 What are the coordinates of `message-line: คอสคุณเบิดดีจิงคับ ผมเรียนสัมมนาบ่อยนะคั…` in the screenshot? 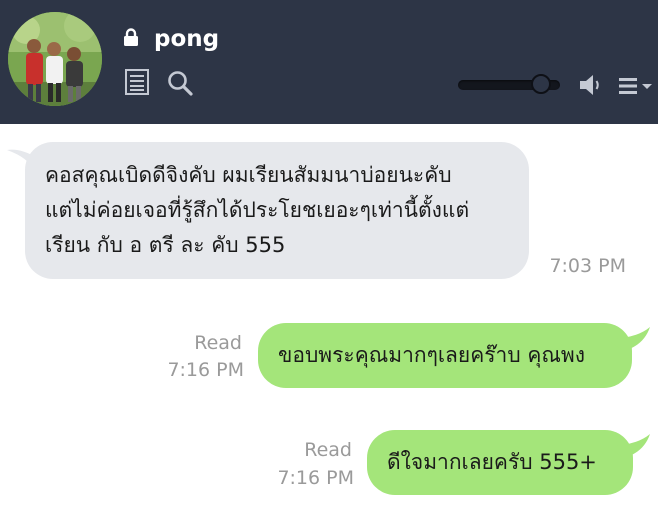 It's located at (248, 175).